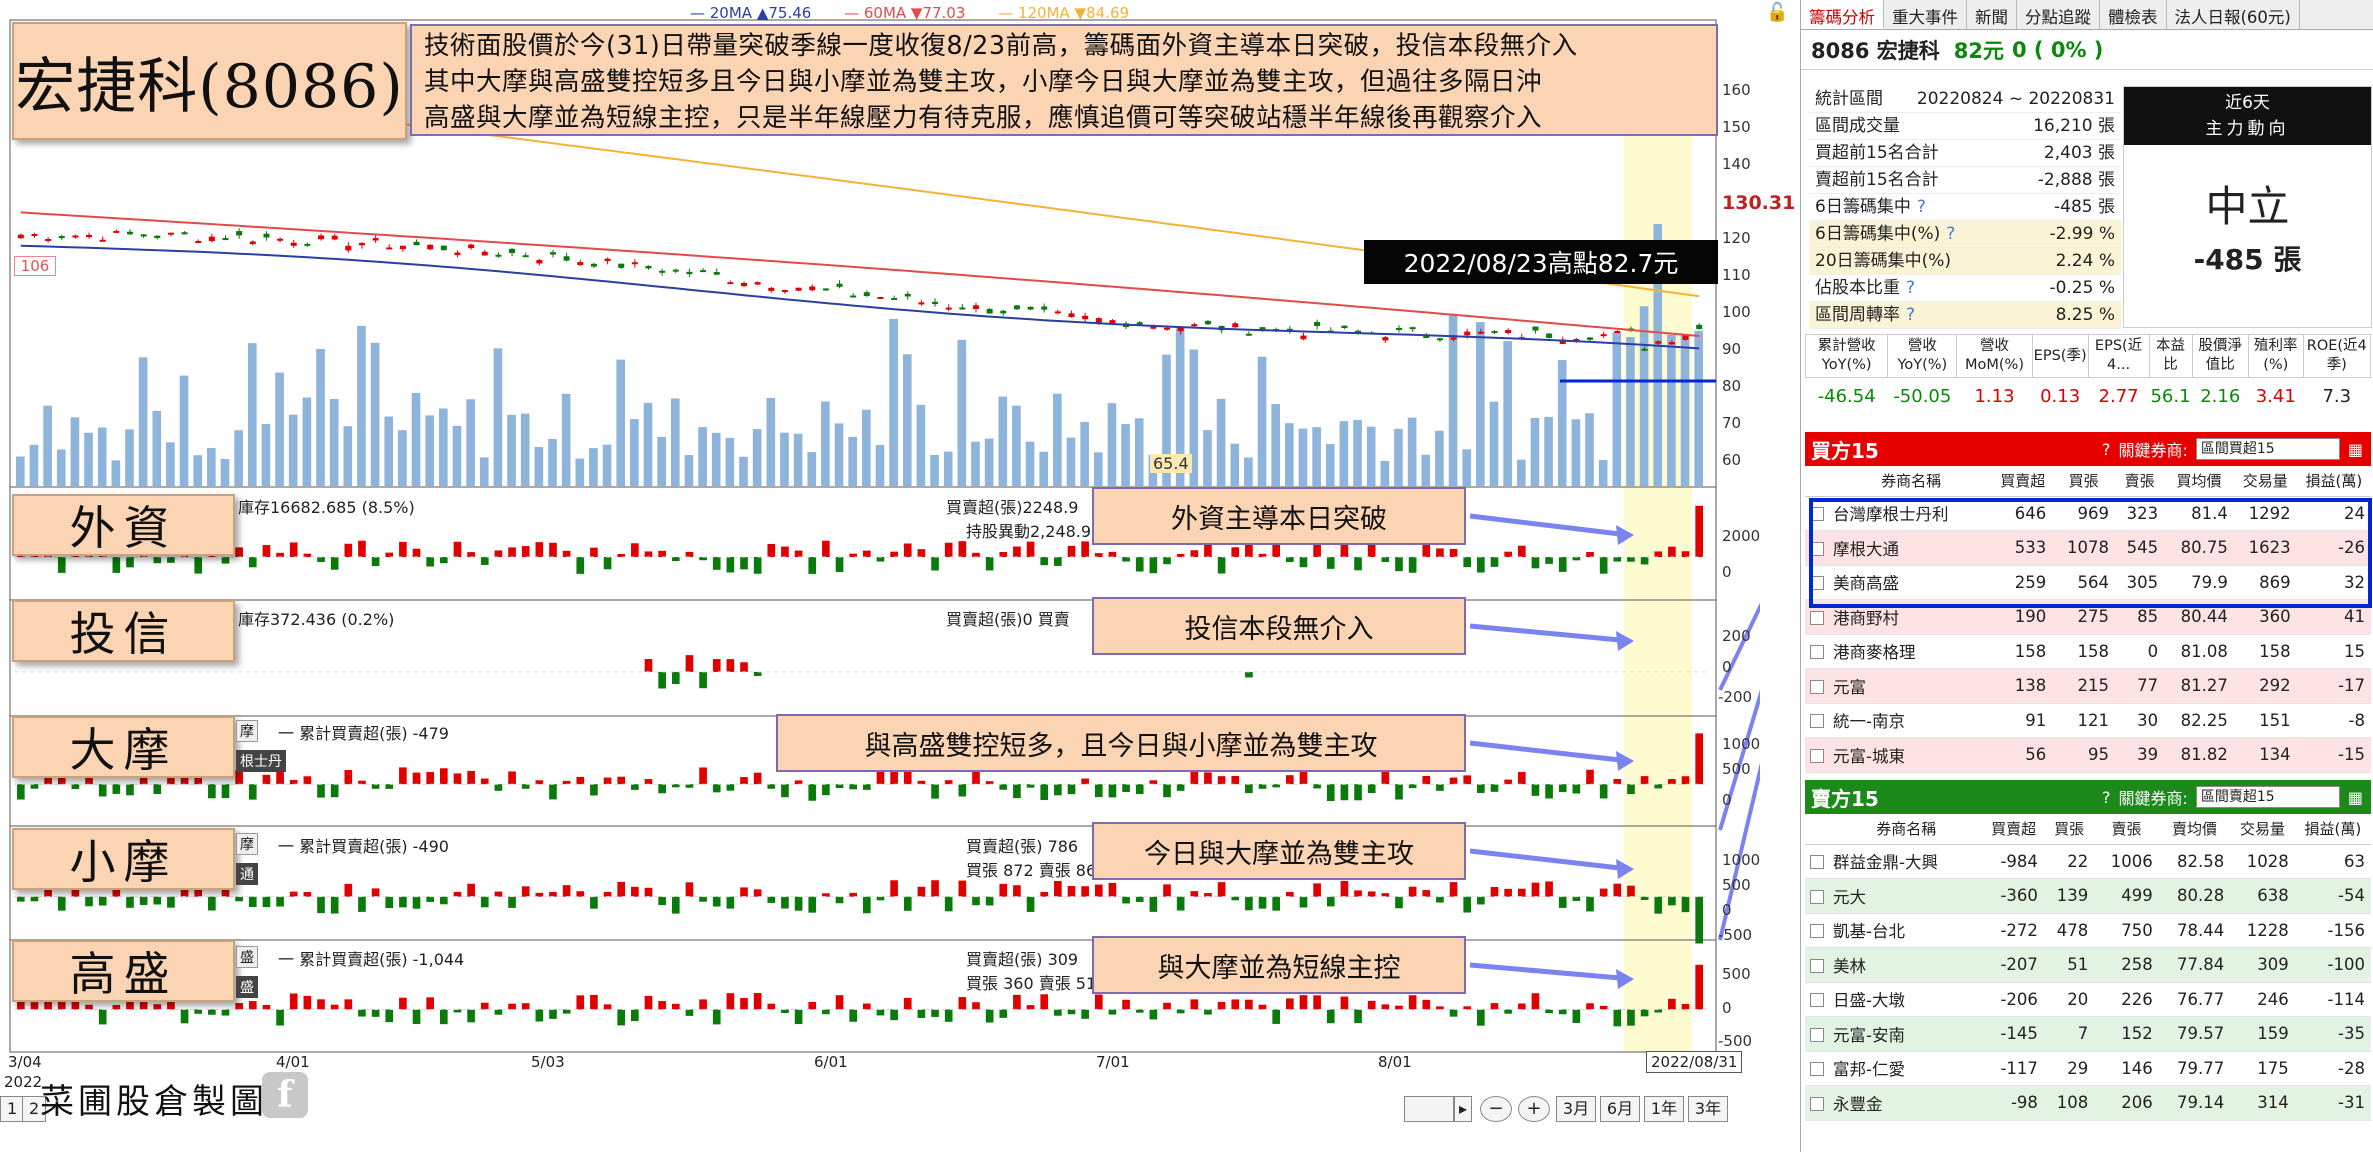 The image size is (2373, 1152). What do you see at coordinates (2088, 755) in the screenshot?
I see `broker-row: 元富-城東 56 95 39 81.82 134 -15` at bounding box center [2088, 755].